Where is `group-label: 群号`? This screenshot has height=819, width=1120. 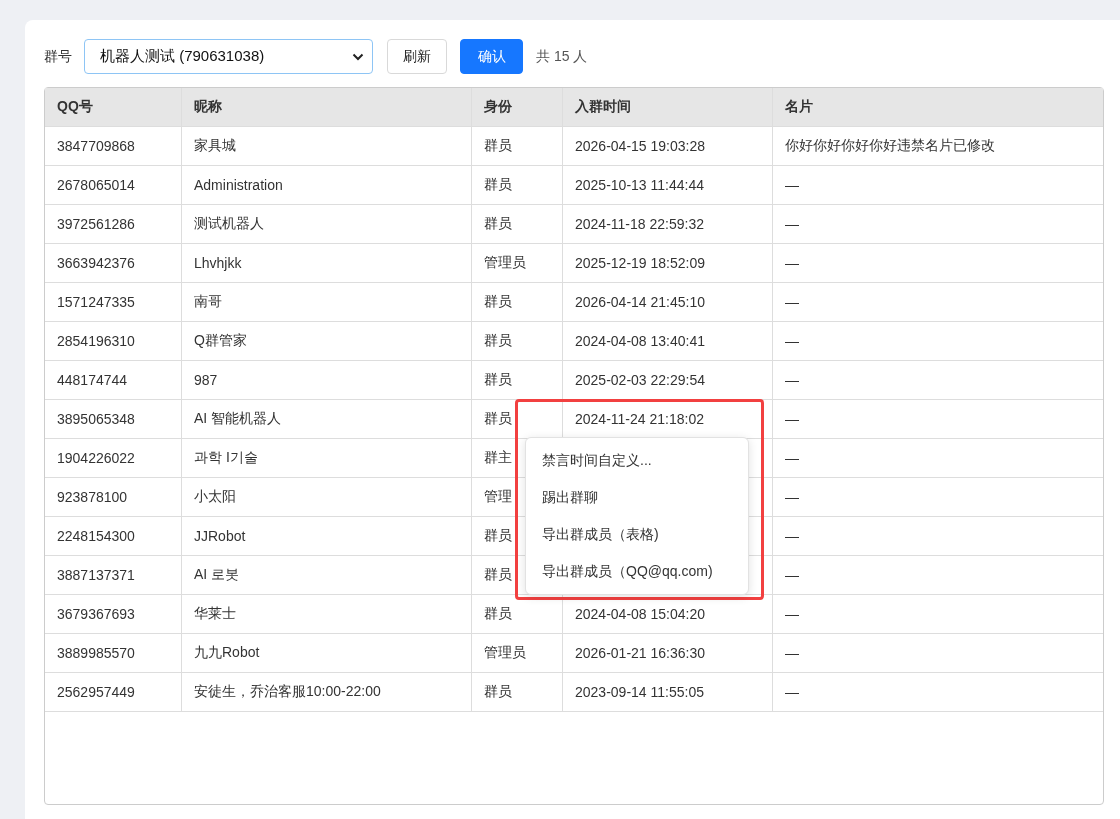 group-label: 群号 is located at coordinates (58, 56).